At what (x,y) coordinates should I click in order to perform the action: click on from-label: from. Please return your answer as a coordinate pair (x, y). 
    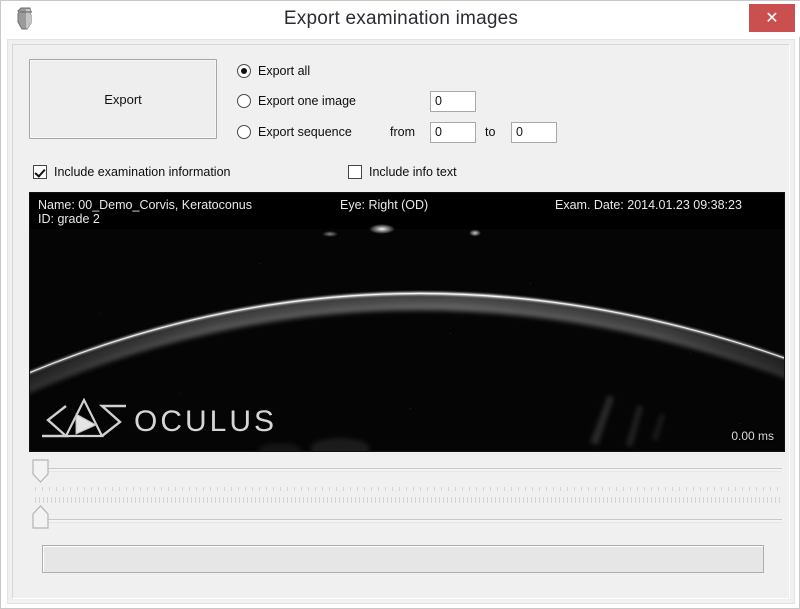
    Looking at the image, I should click on (402, 132).